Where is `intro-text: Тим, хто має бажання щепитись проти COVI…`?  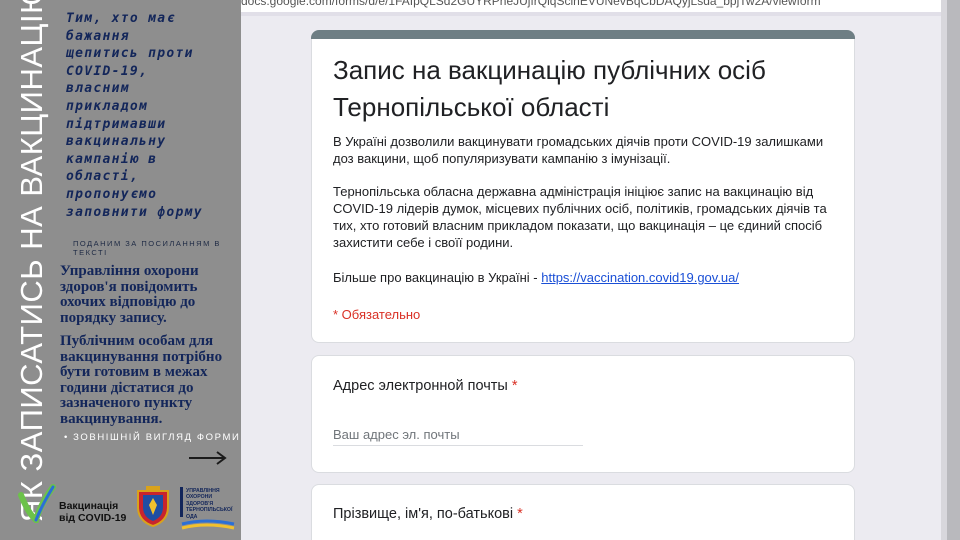
intro-text: Тим, хто має бажання щепитись проти COVI… is located at coordinates (134, 115).